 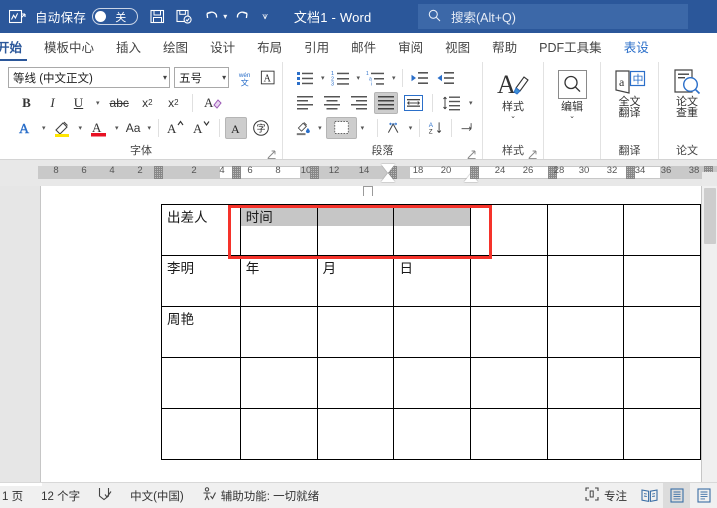 I want to click on scroll-up-region, so click(x=709, y=179).